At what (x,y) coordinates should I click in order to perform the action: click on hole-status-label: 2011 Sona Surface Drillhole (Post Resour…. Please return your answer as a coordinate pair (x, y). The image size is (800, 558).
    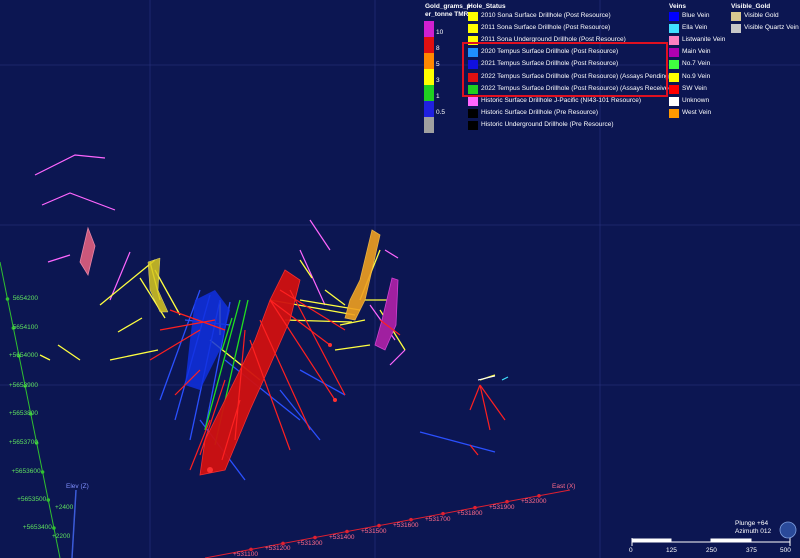
    Looking at the image, I should click on (546, 28).